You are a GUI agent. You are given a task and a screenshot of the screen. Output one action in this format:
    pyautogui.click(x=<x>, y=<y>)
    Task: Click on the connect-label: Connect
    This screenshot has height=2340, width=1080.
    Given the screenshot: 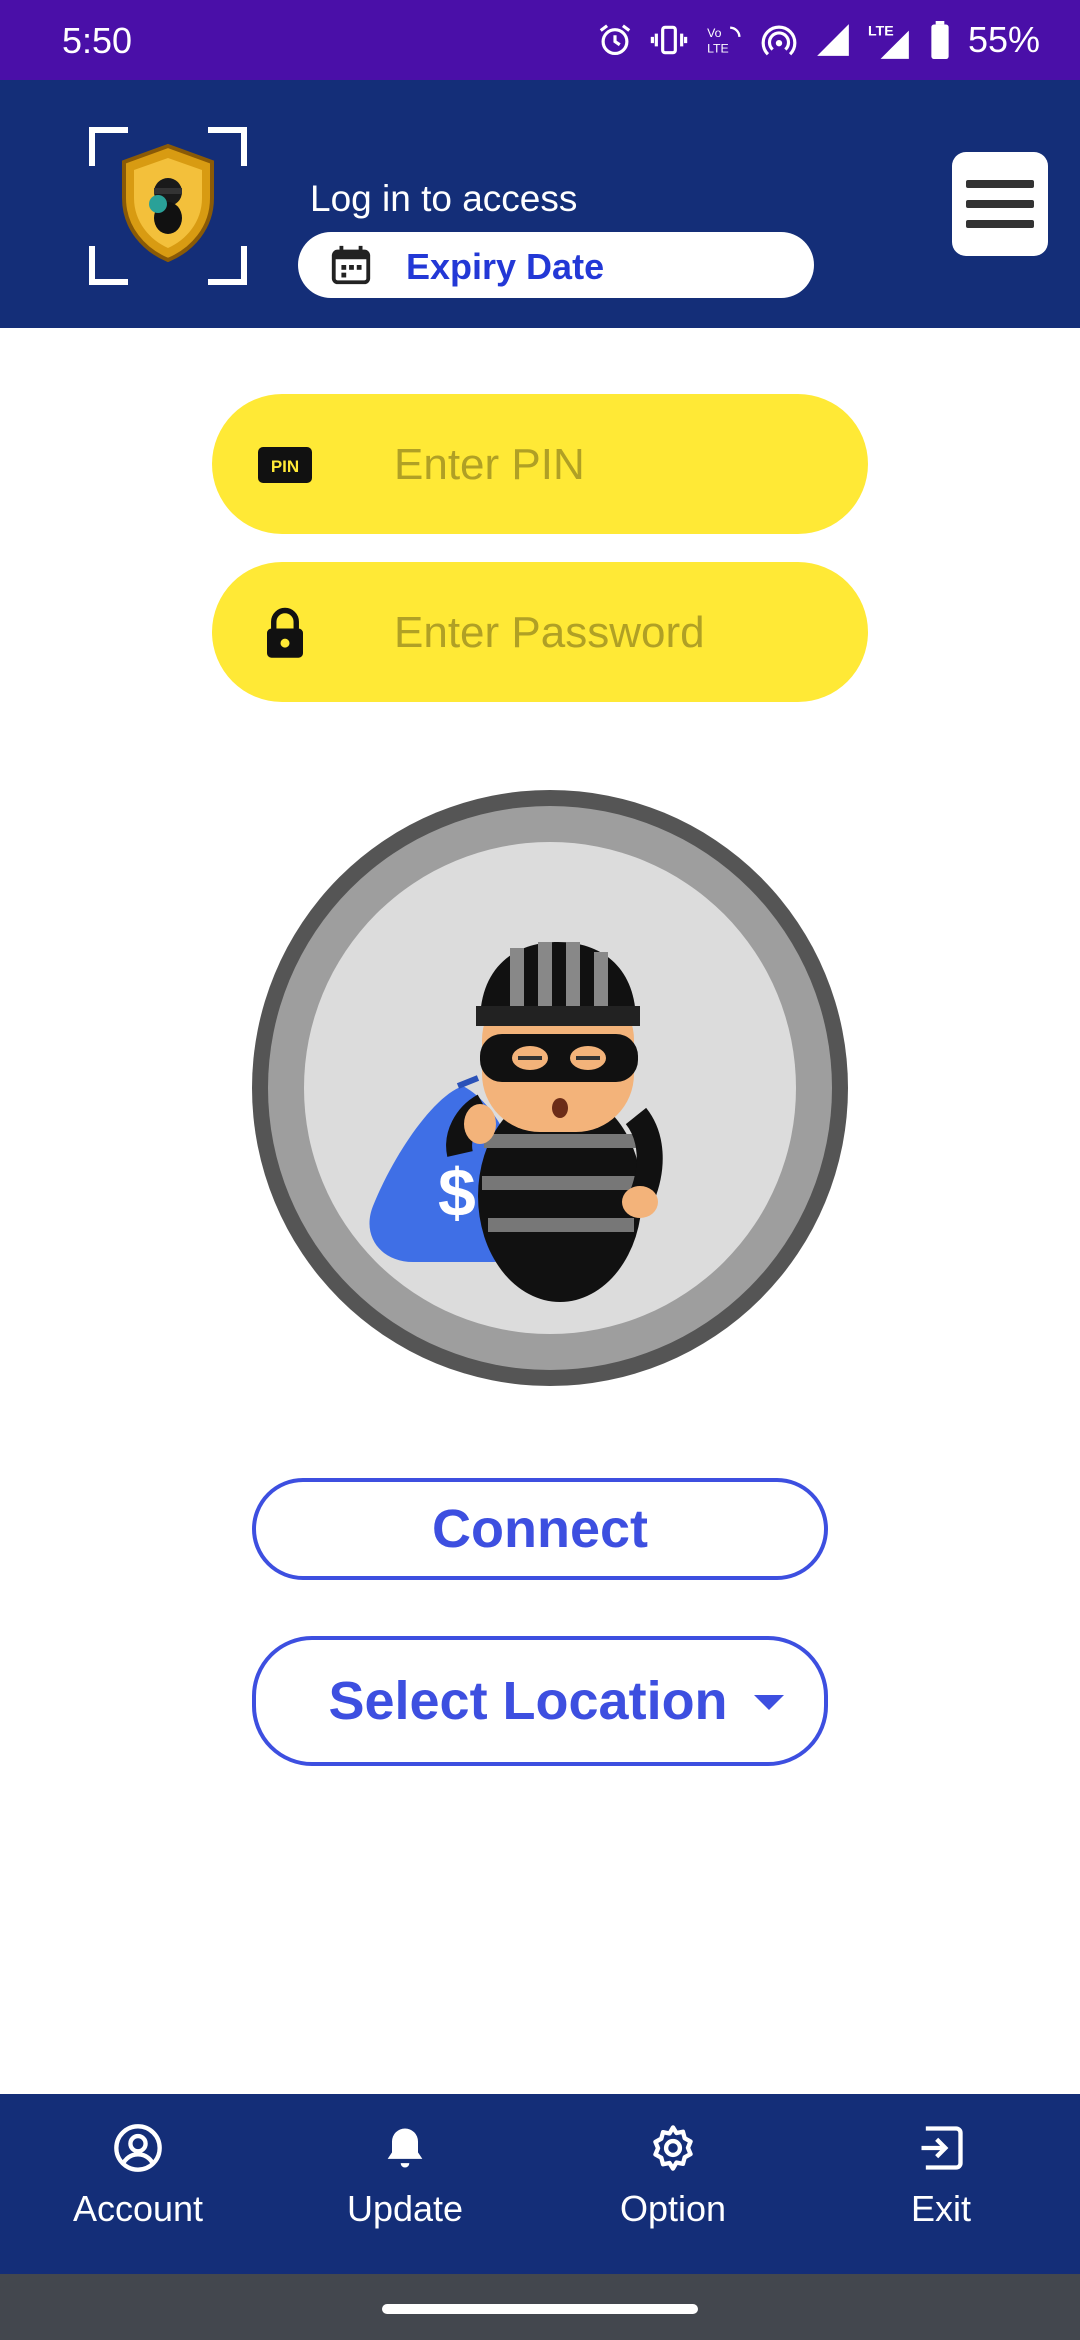 What is the action you would take?
    pyautogui.click(x=540, y=1529)
    